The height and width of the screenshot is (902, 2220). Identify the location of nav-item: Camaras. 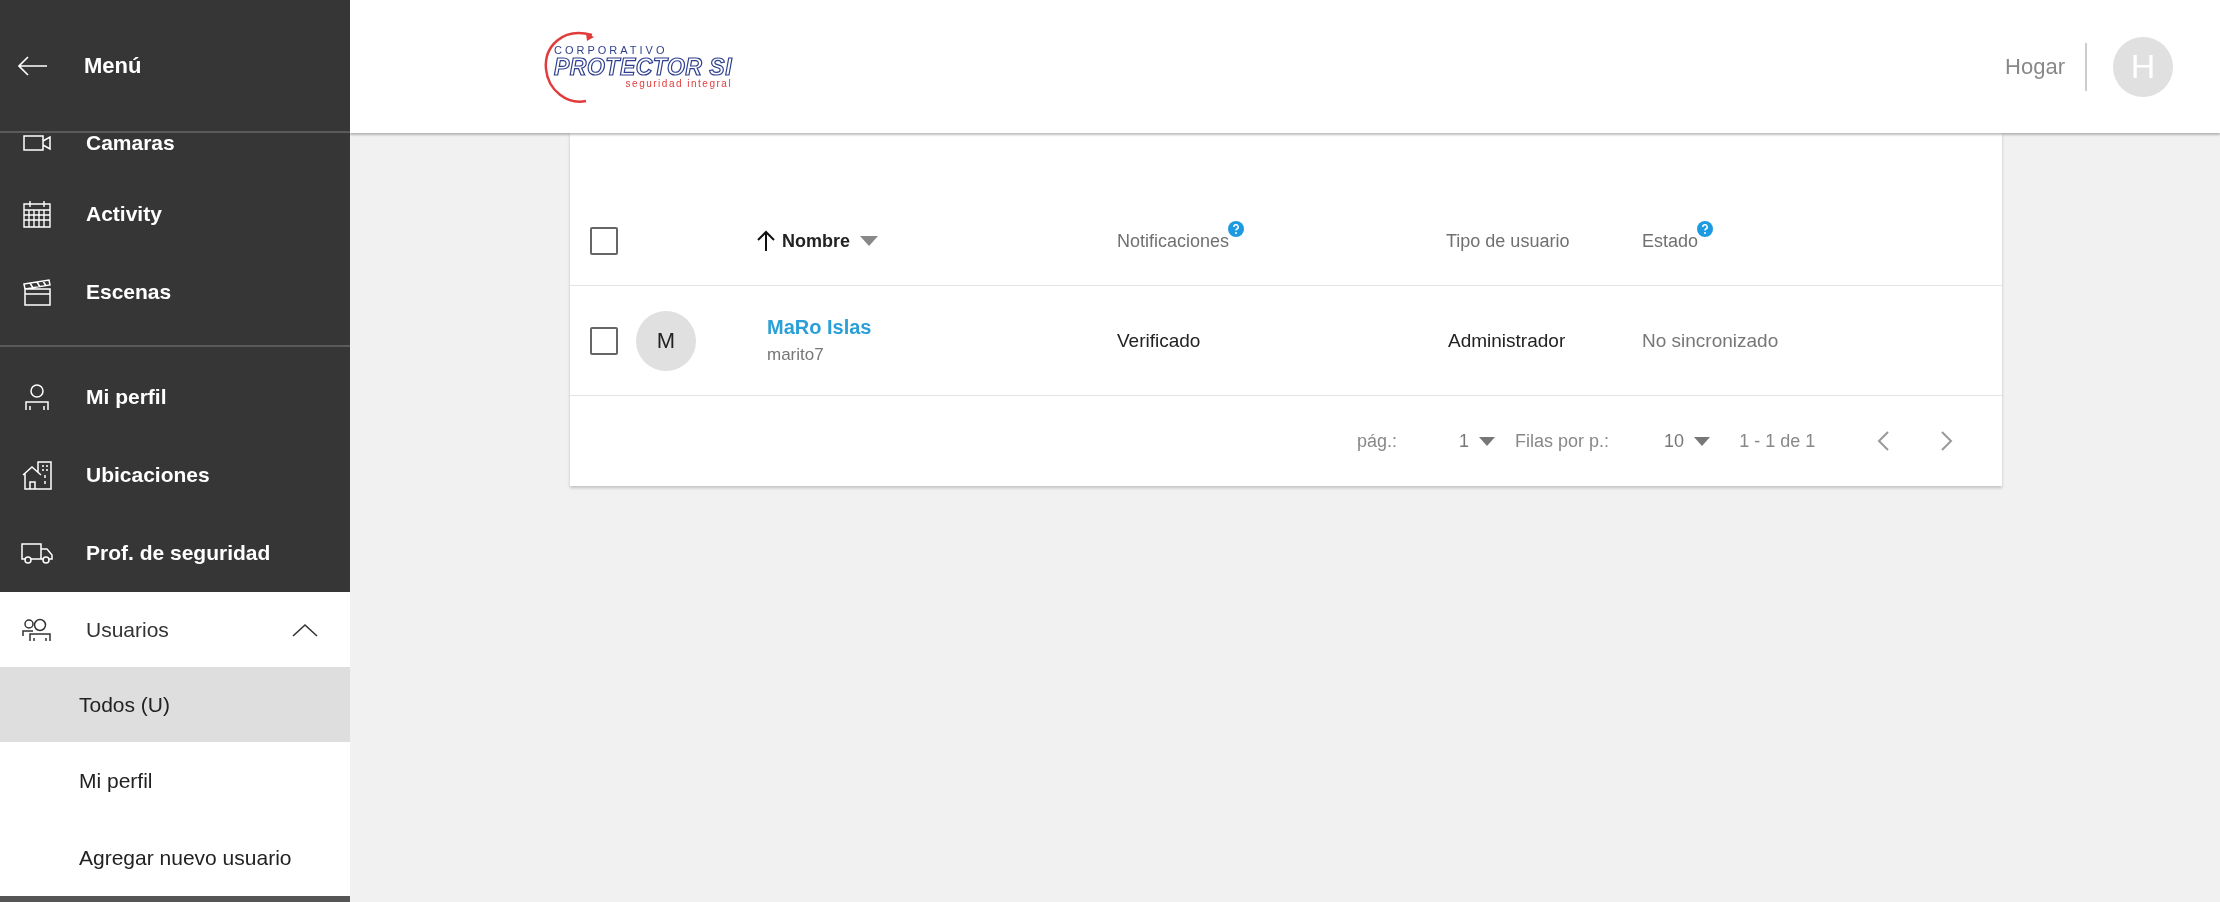
(175, 154).